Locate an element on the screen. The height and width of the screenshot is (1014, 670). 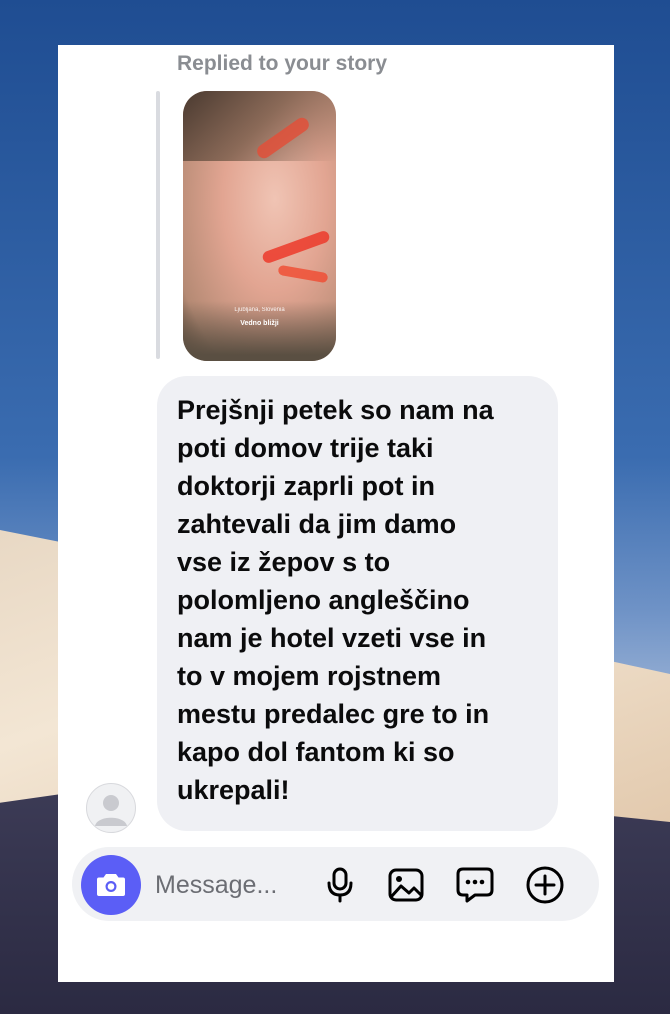
sticker-chat-icon is located at coordinates (475, 885).